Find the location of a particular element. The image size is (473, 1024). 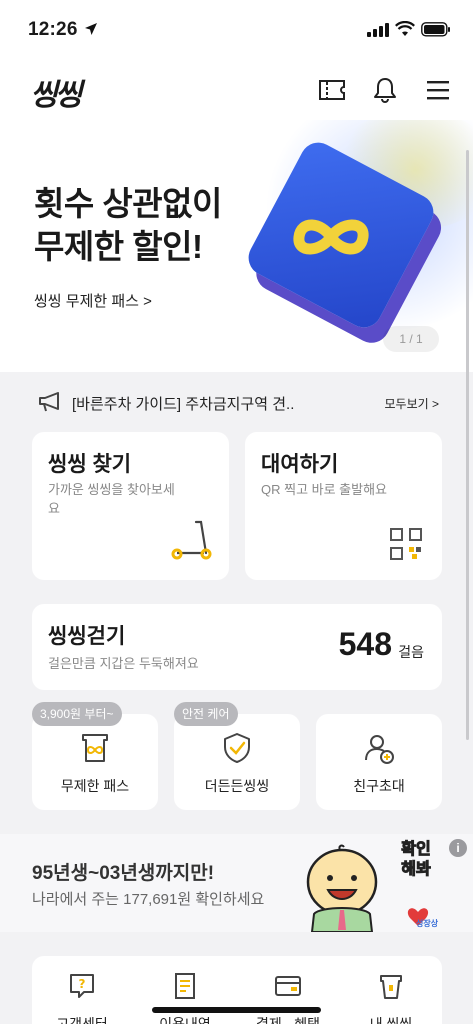

notification-button is located at coordinates (385, 90).